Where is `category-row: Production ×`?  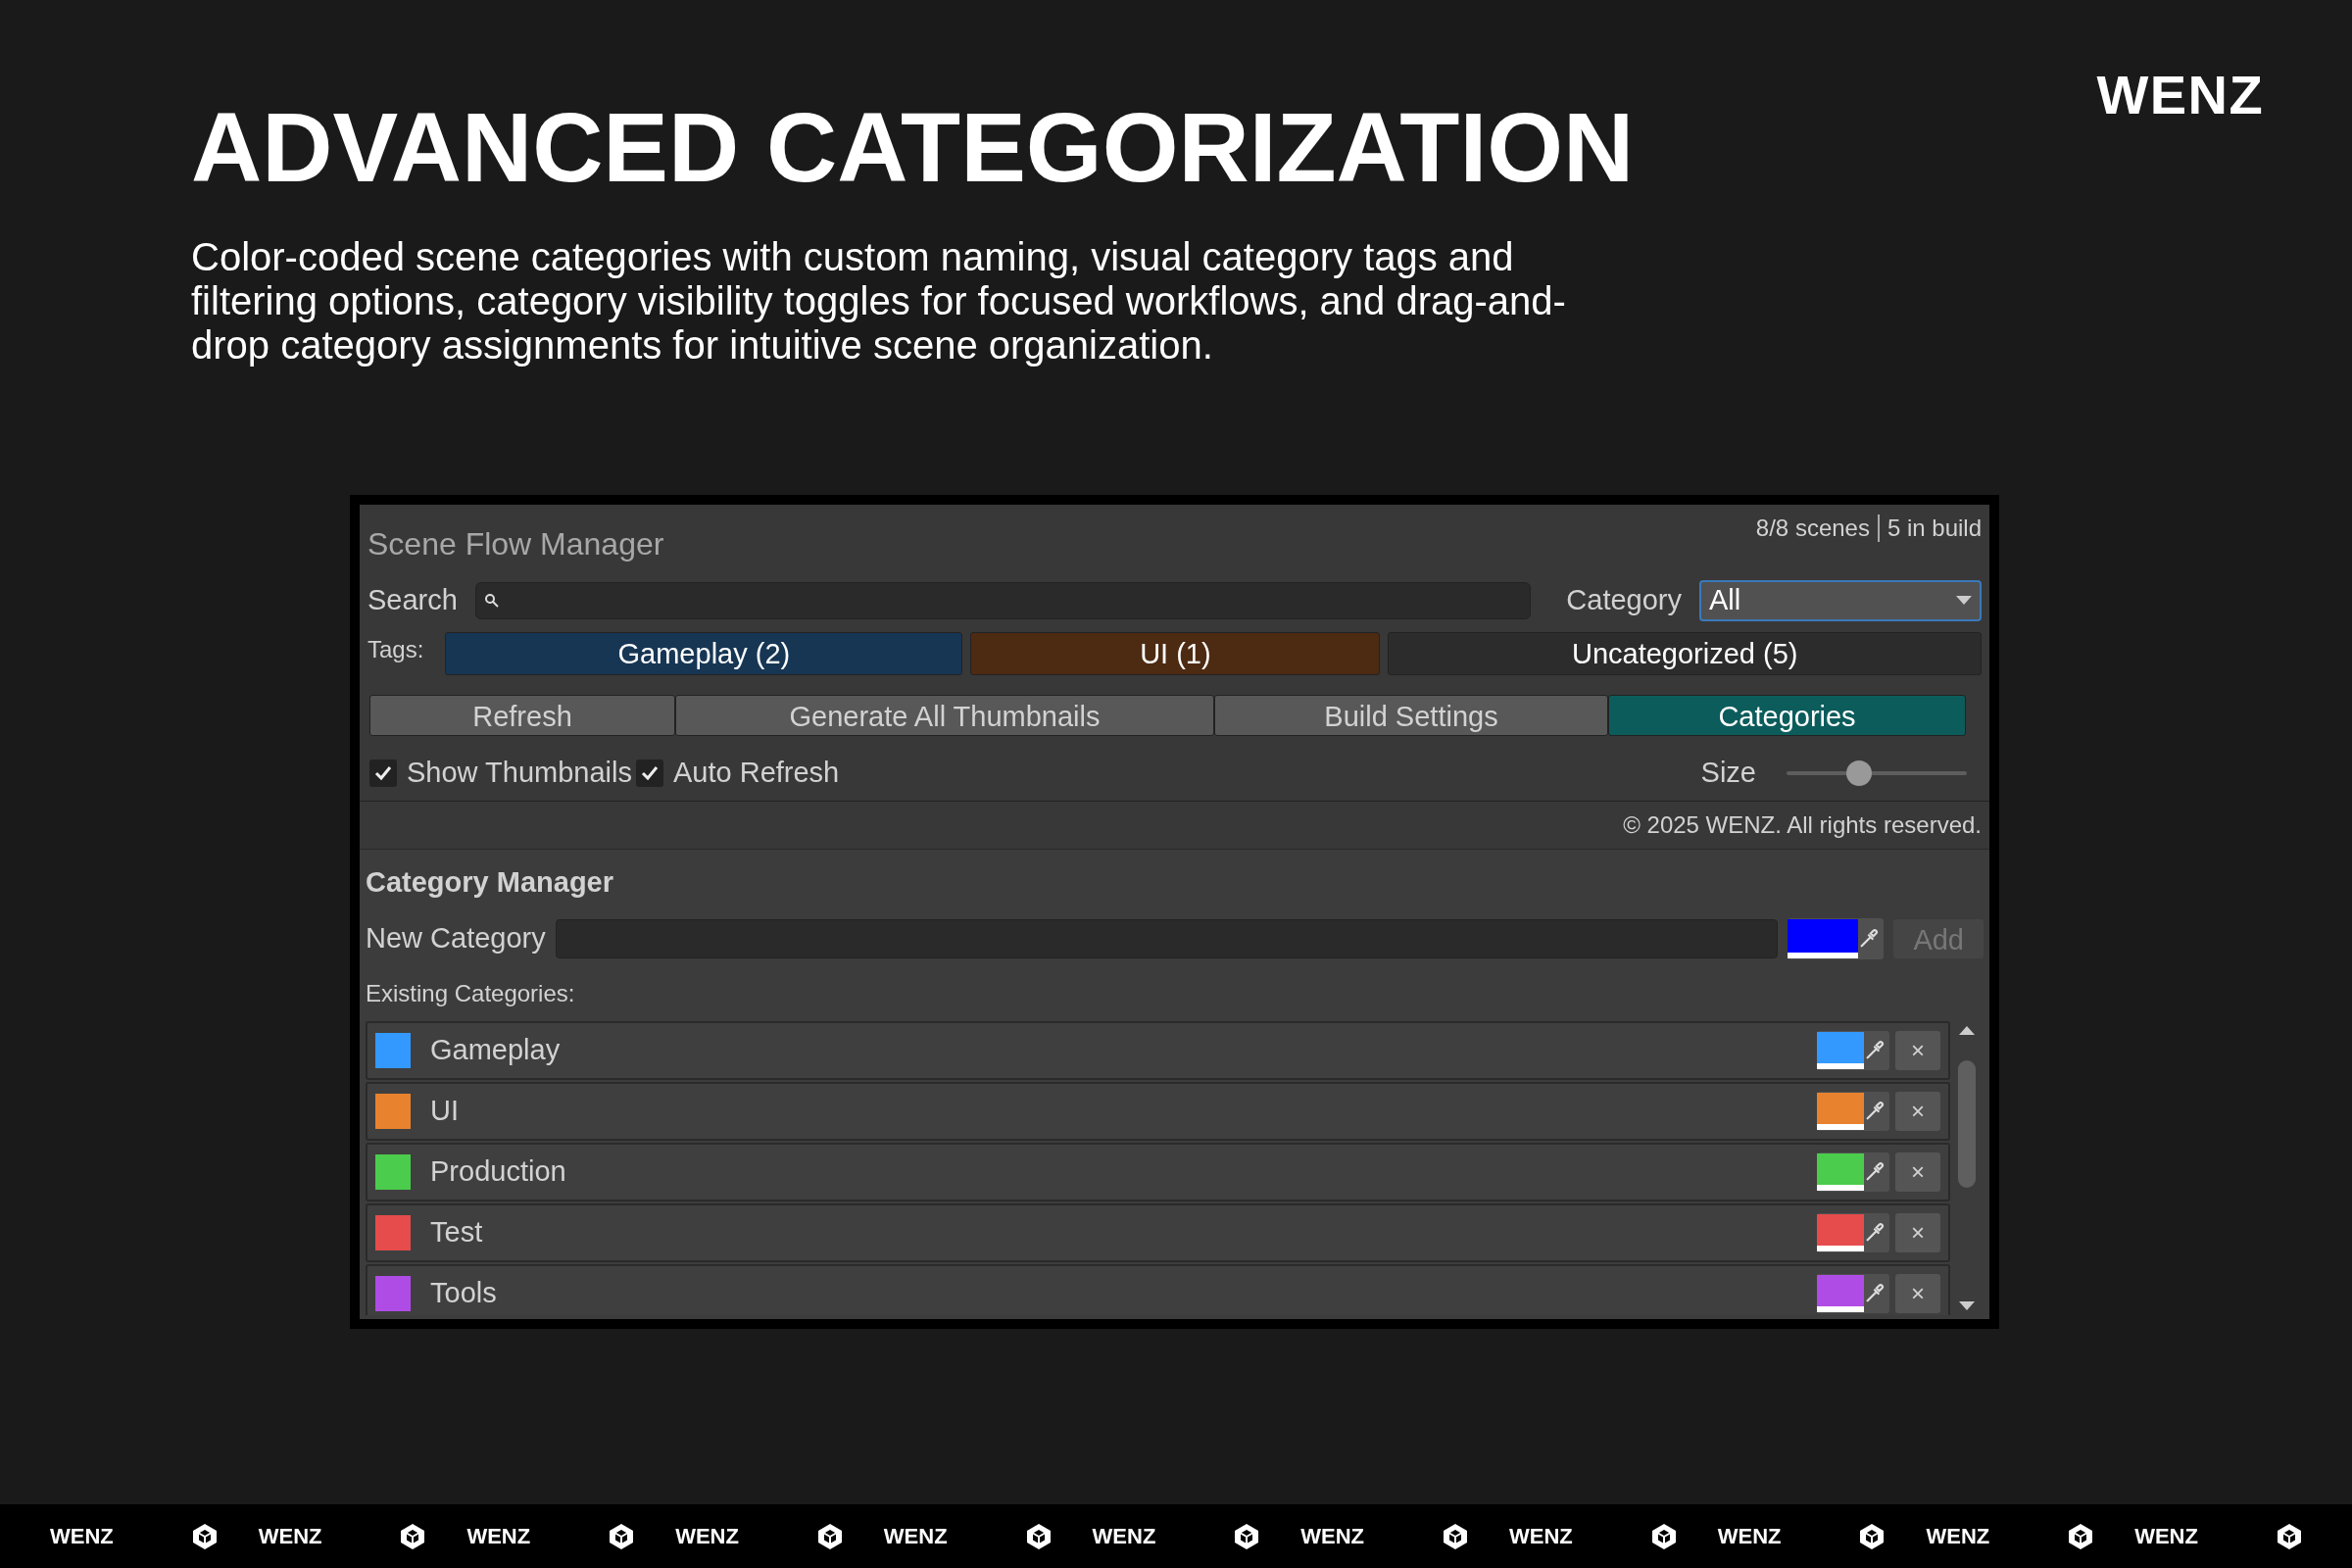
category-row: Production × is located at coordinates (1158, 1171).